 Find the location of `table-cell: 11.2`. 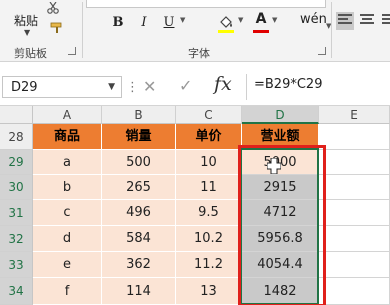

table-cell: 11.2 is located at coordinates (209, 265).